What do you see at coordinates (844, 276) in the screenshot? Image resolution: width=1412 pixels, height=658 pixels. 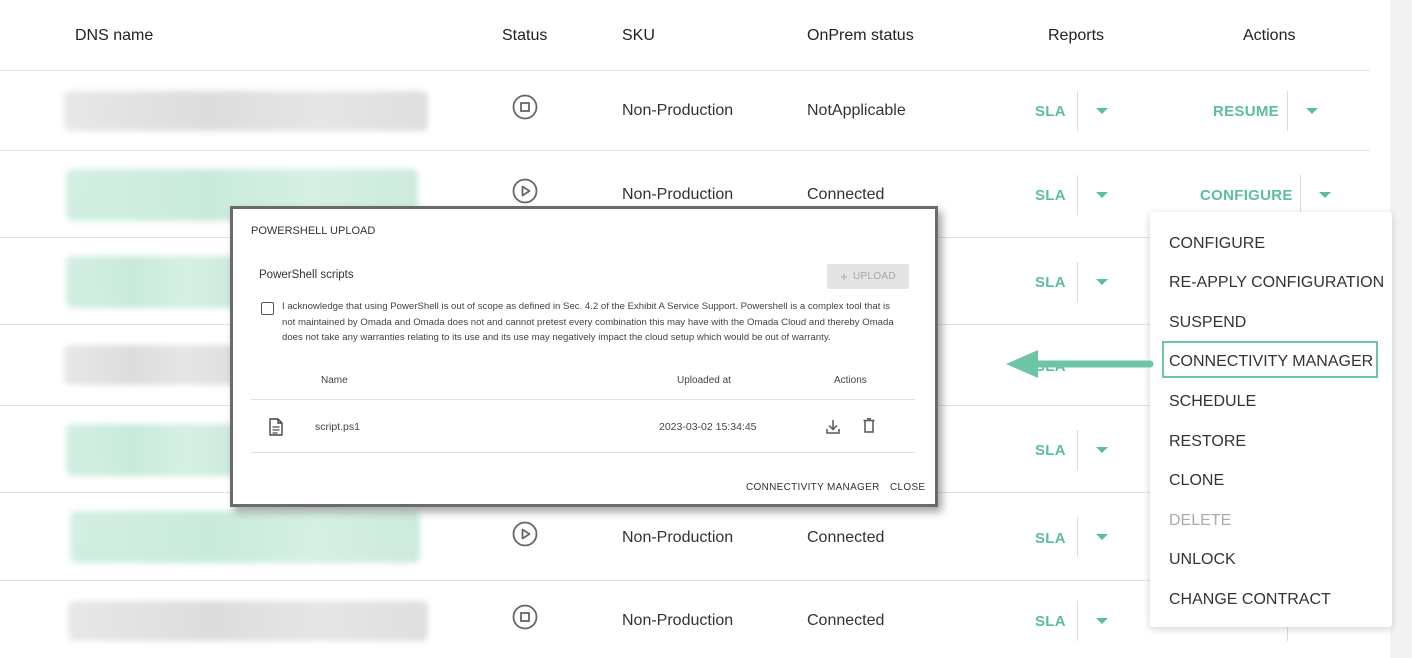 I see `plus-icon: +` at bounding box center [844, 276].